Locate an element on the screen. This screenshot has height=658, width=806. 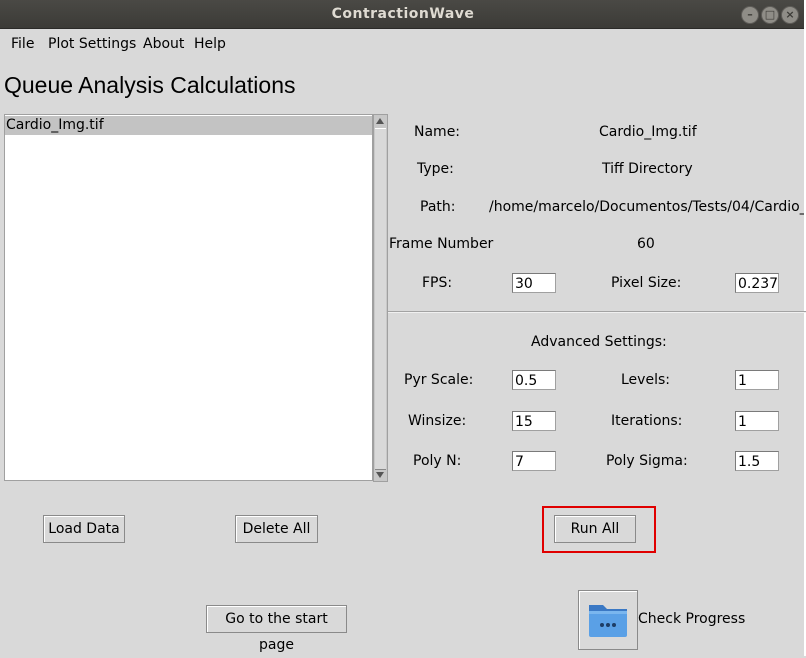
fps-input: 30 is located at coordinates (534, 283).